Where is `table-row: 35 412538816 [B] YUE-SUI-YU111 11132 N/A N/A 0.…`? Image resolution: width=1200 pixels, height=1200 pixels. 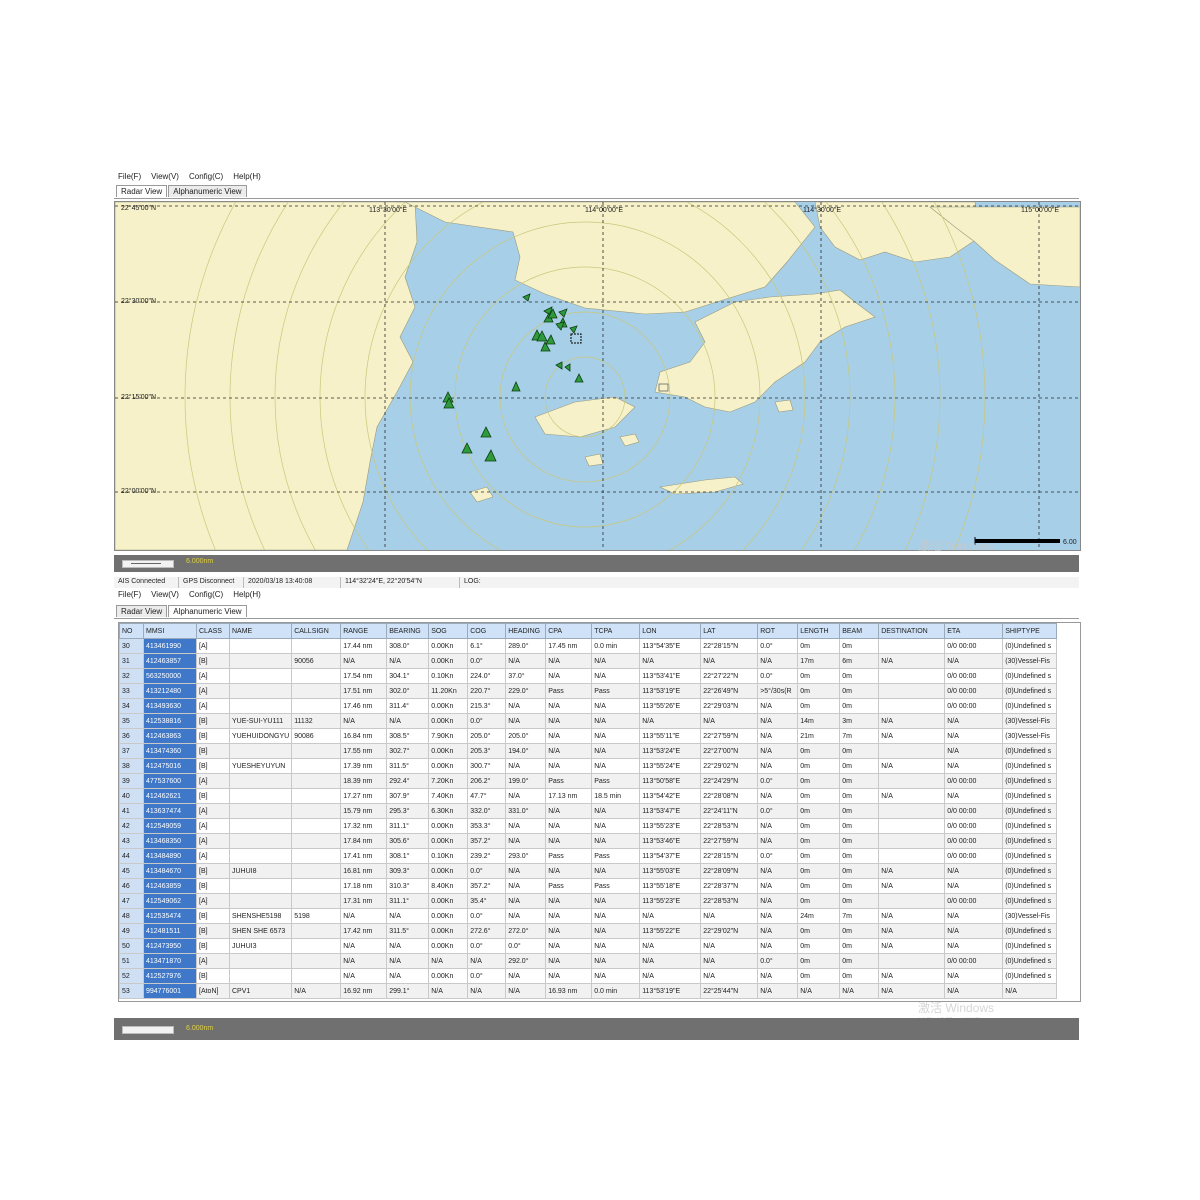
table-row: 35 412538816 [B] YUE-SUI-YU111 11132 N/A N/A 0.… is located at coordinates (588, 721).